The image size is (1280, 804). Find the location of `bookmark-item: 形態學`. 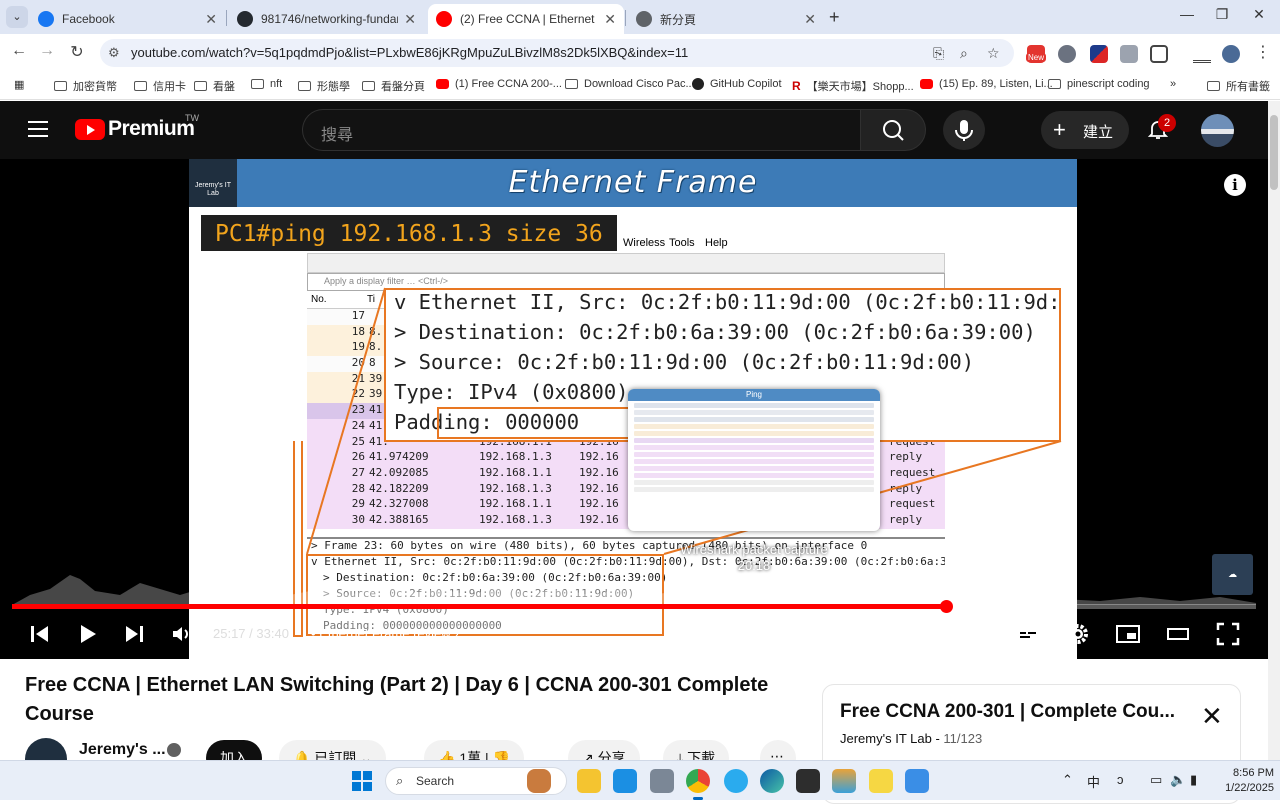

bookmark-item: 形態學 is located at coordinates (324, 86).